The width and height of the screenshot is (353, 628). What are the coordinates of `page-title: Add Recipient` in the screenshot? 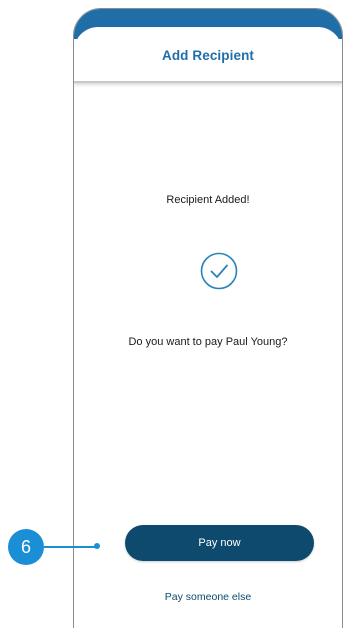 It's located at (208, 55).